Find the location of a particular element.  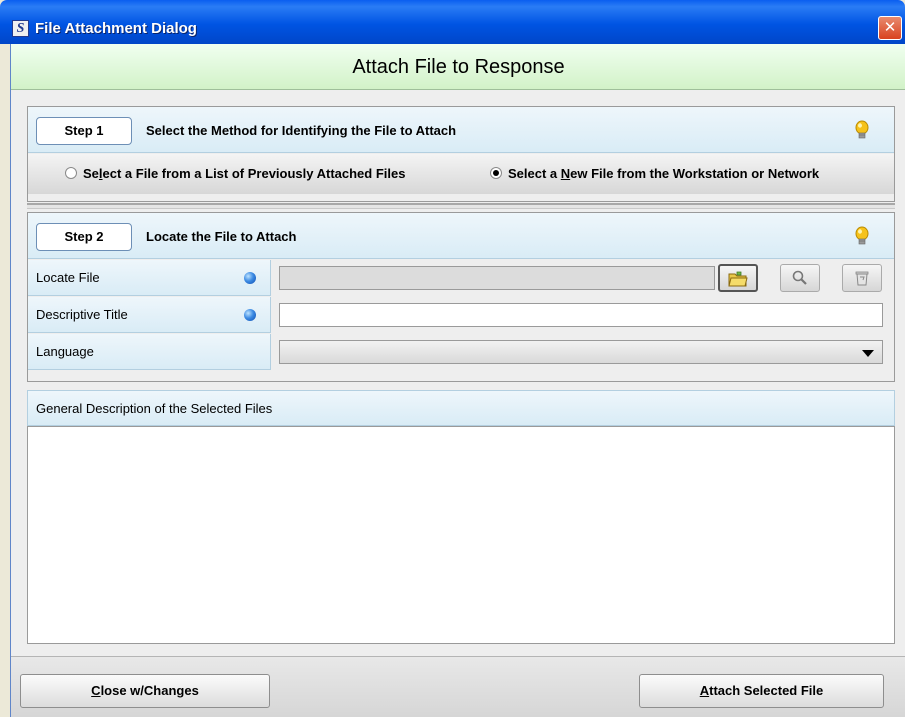

open-folder-icon is located at coordinates (738, 279).